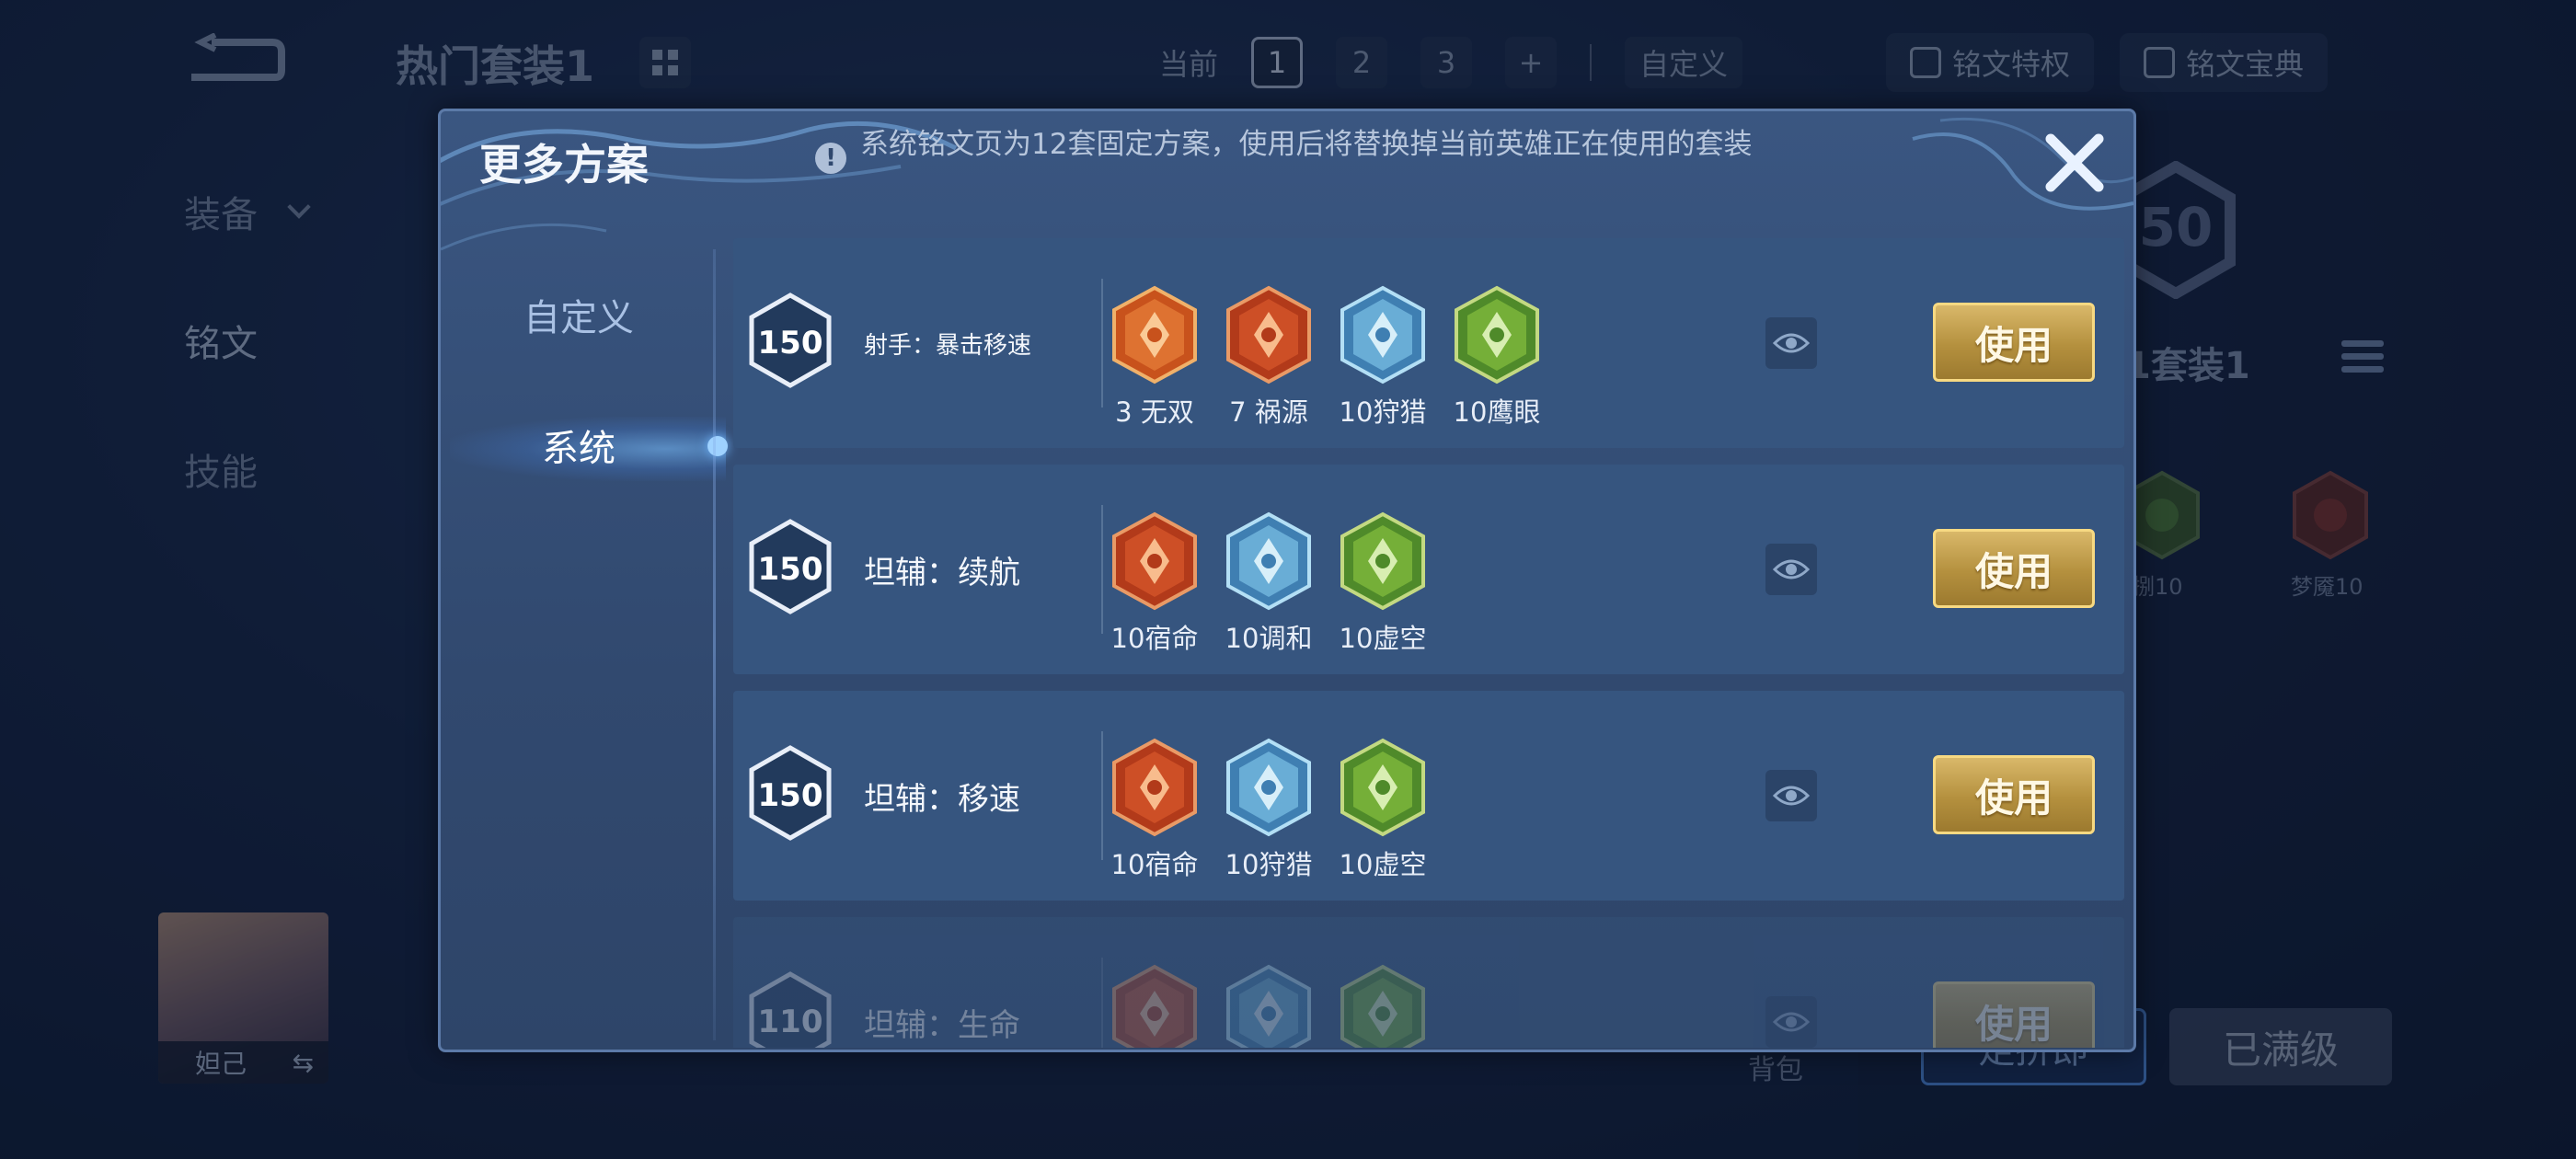  I want to click on rune-group: 10宿命 10调和 10虚空, so click(1268, 583).